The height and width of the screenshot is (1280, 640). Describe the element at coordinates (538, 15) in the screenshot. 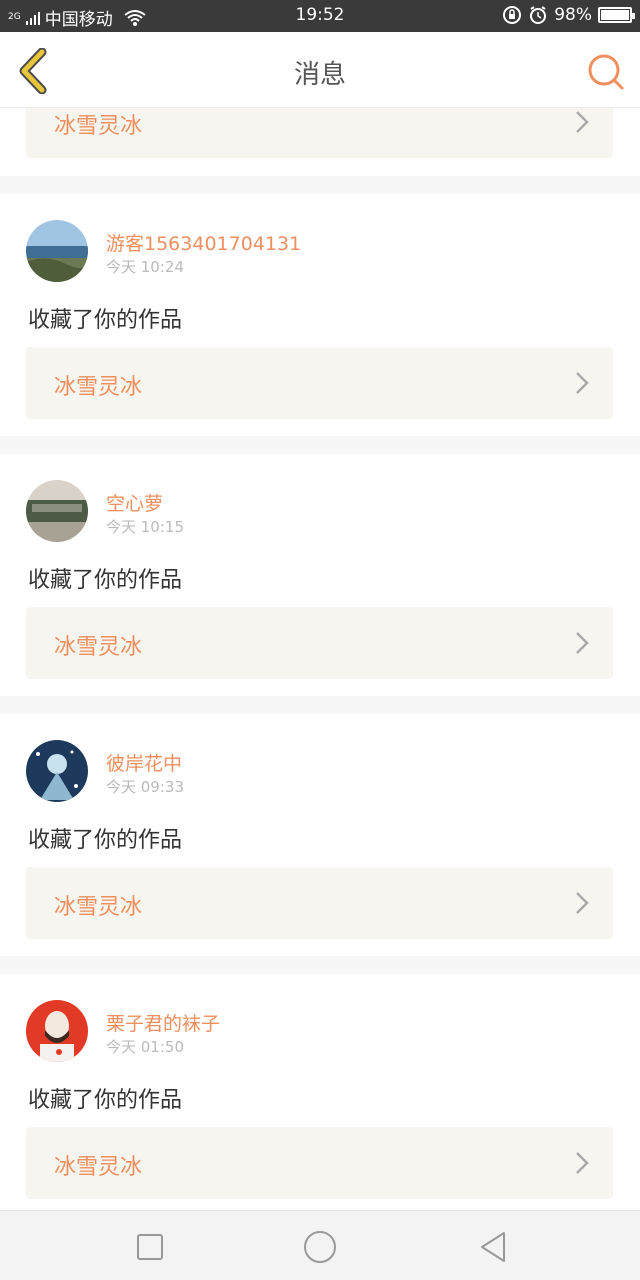

I see `alarm-icon` at that location.